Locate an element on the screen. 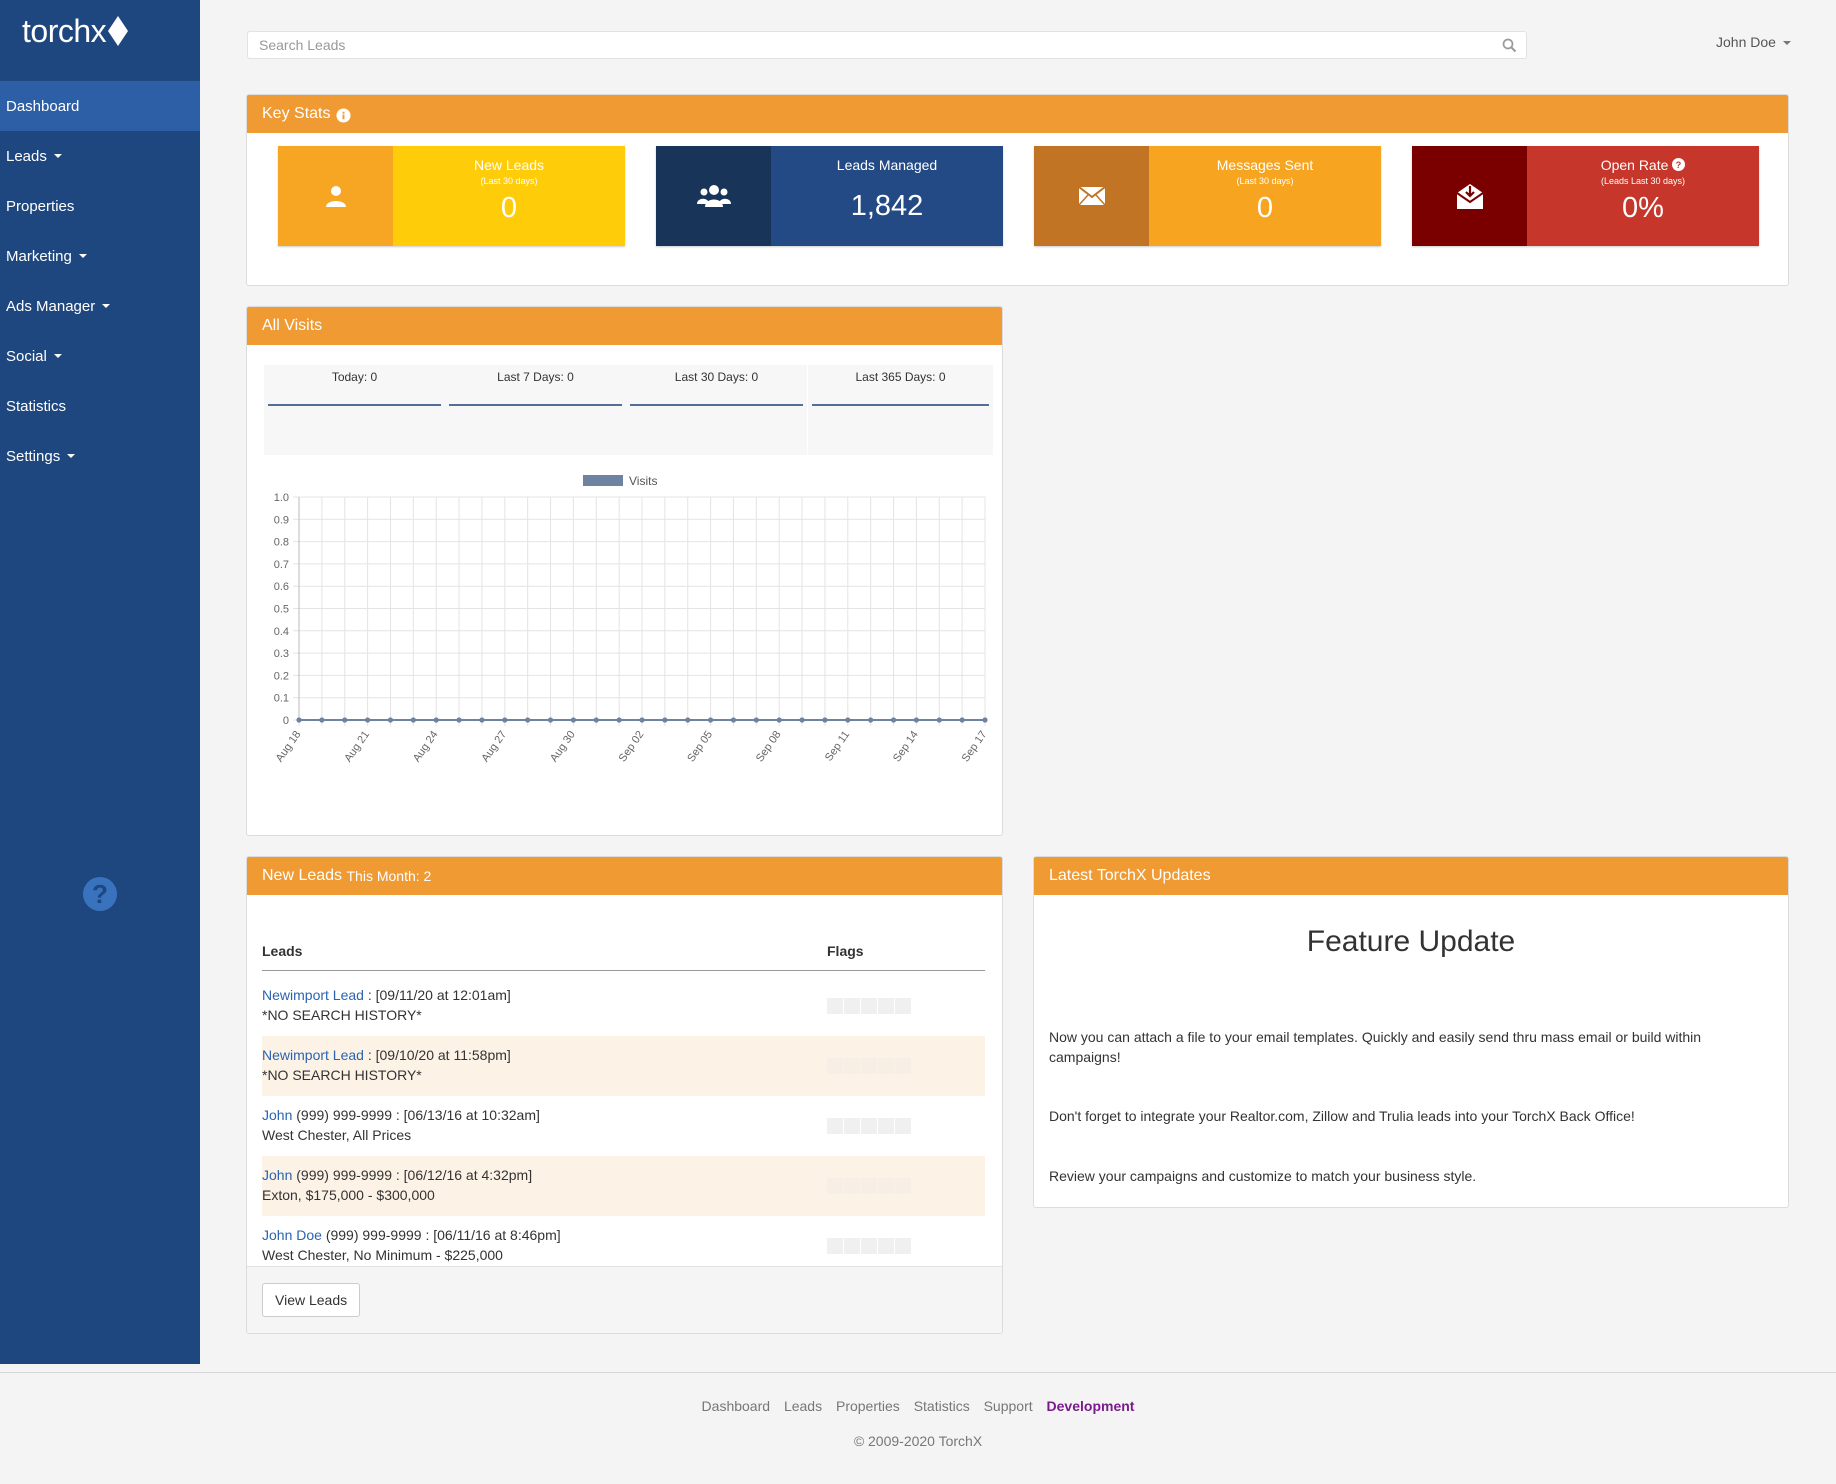  torchx-logo: torchx is located at coordinates (100, 31).